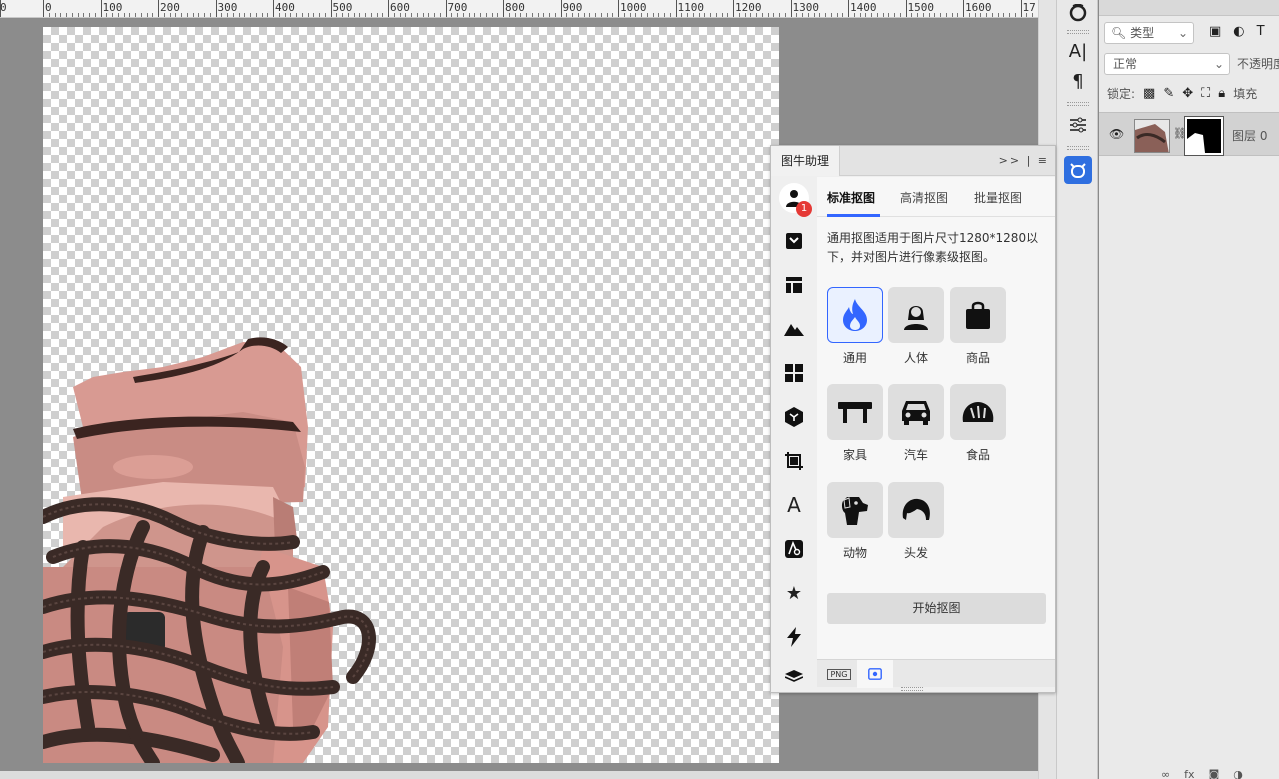 The image size is (1279, 779). What do you see at coordinates (794, 373) in the screenshot?
I see `grid-apps-icon` at bounding box center [794, 373].